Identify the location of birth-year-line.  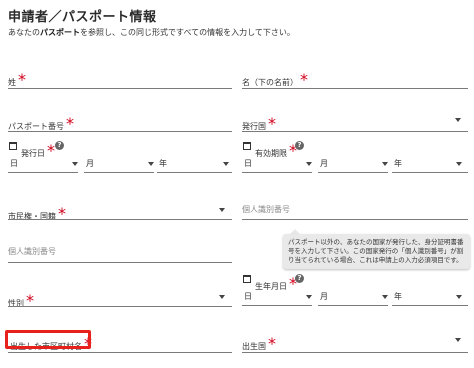
(430, 305).